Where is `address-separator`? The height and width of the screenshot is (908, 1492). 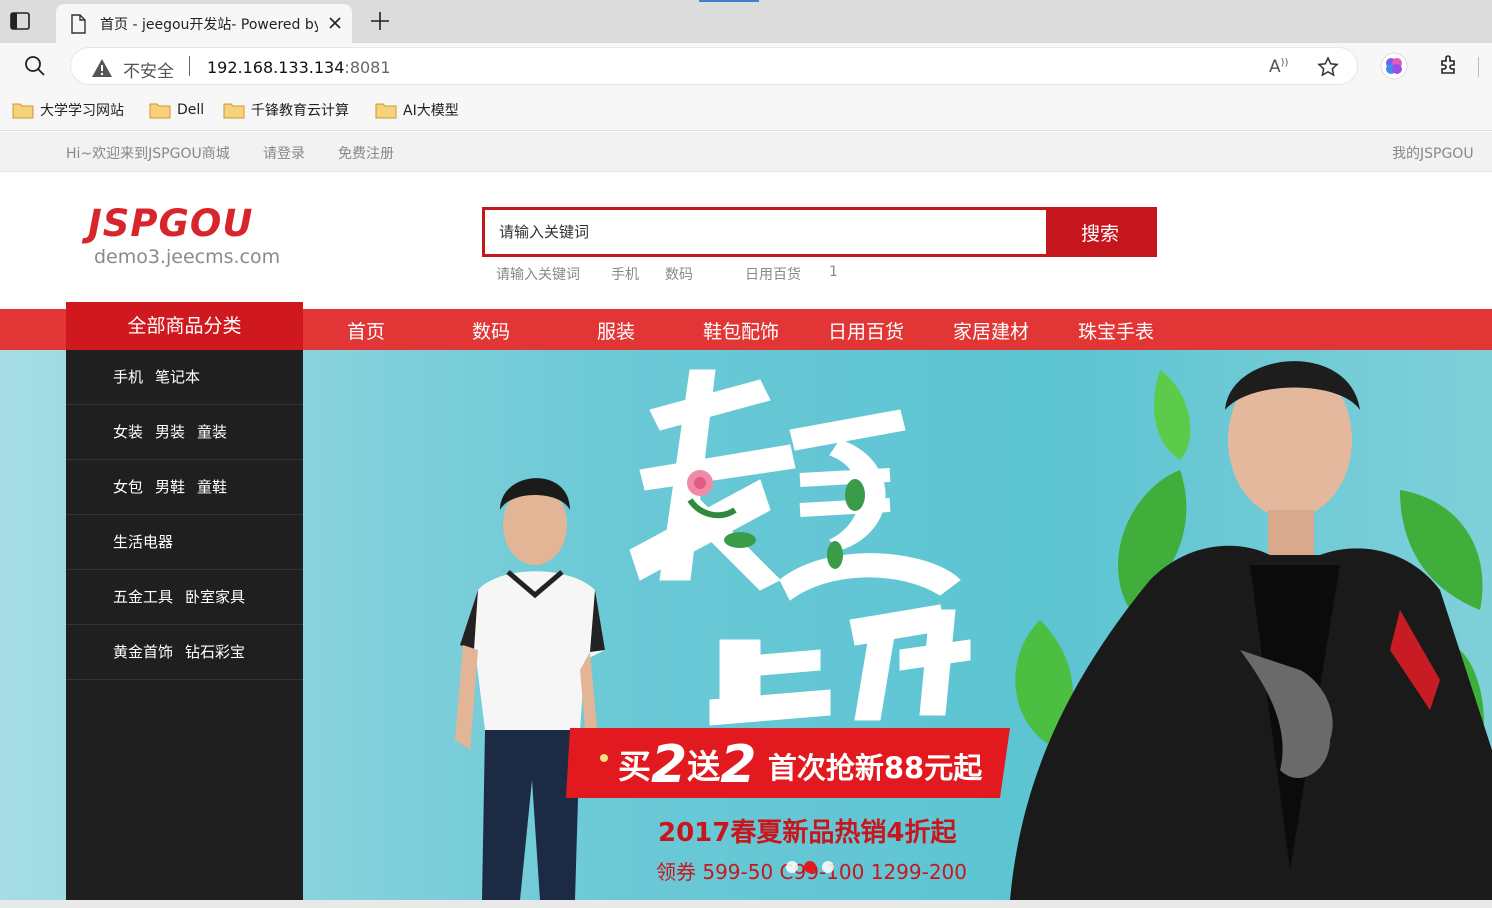 address-separator is located at coordinates (189, 66).